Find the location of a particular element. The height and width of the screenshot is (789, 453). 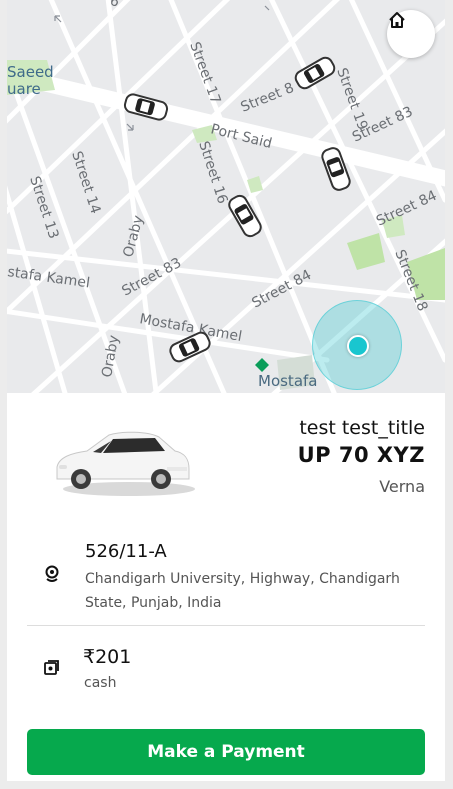

driver-name: test test_title is located at coordinates (362, 428).